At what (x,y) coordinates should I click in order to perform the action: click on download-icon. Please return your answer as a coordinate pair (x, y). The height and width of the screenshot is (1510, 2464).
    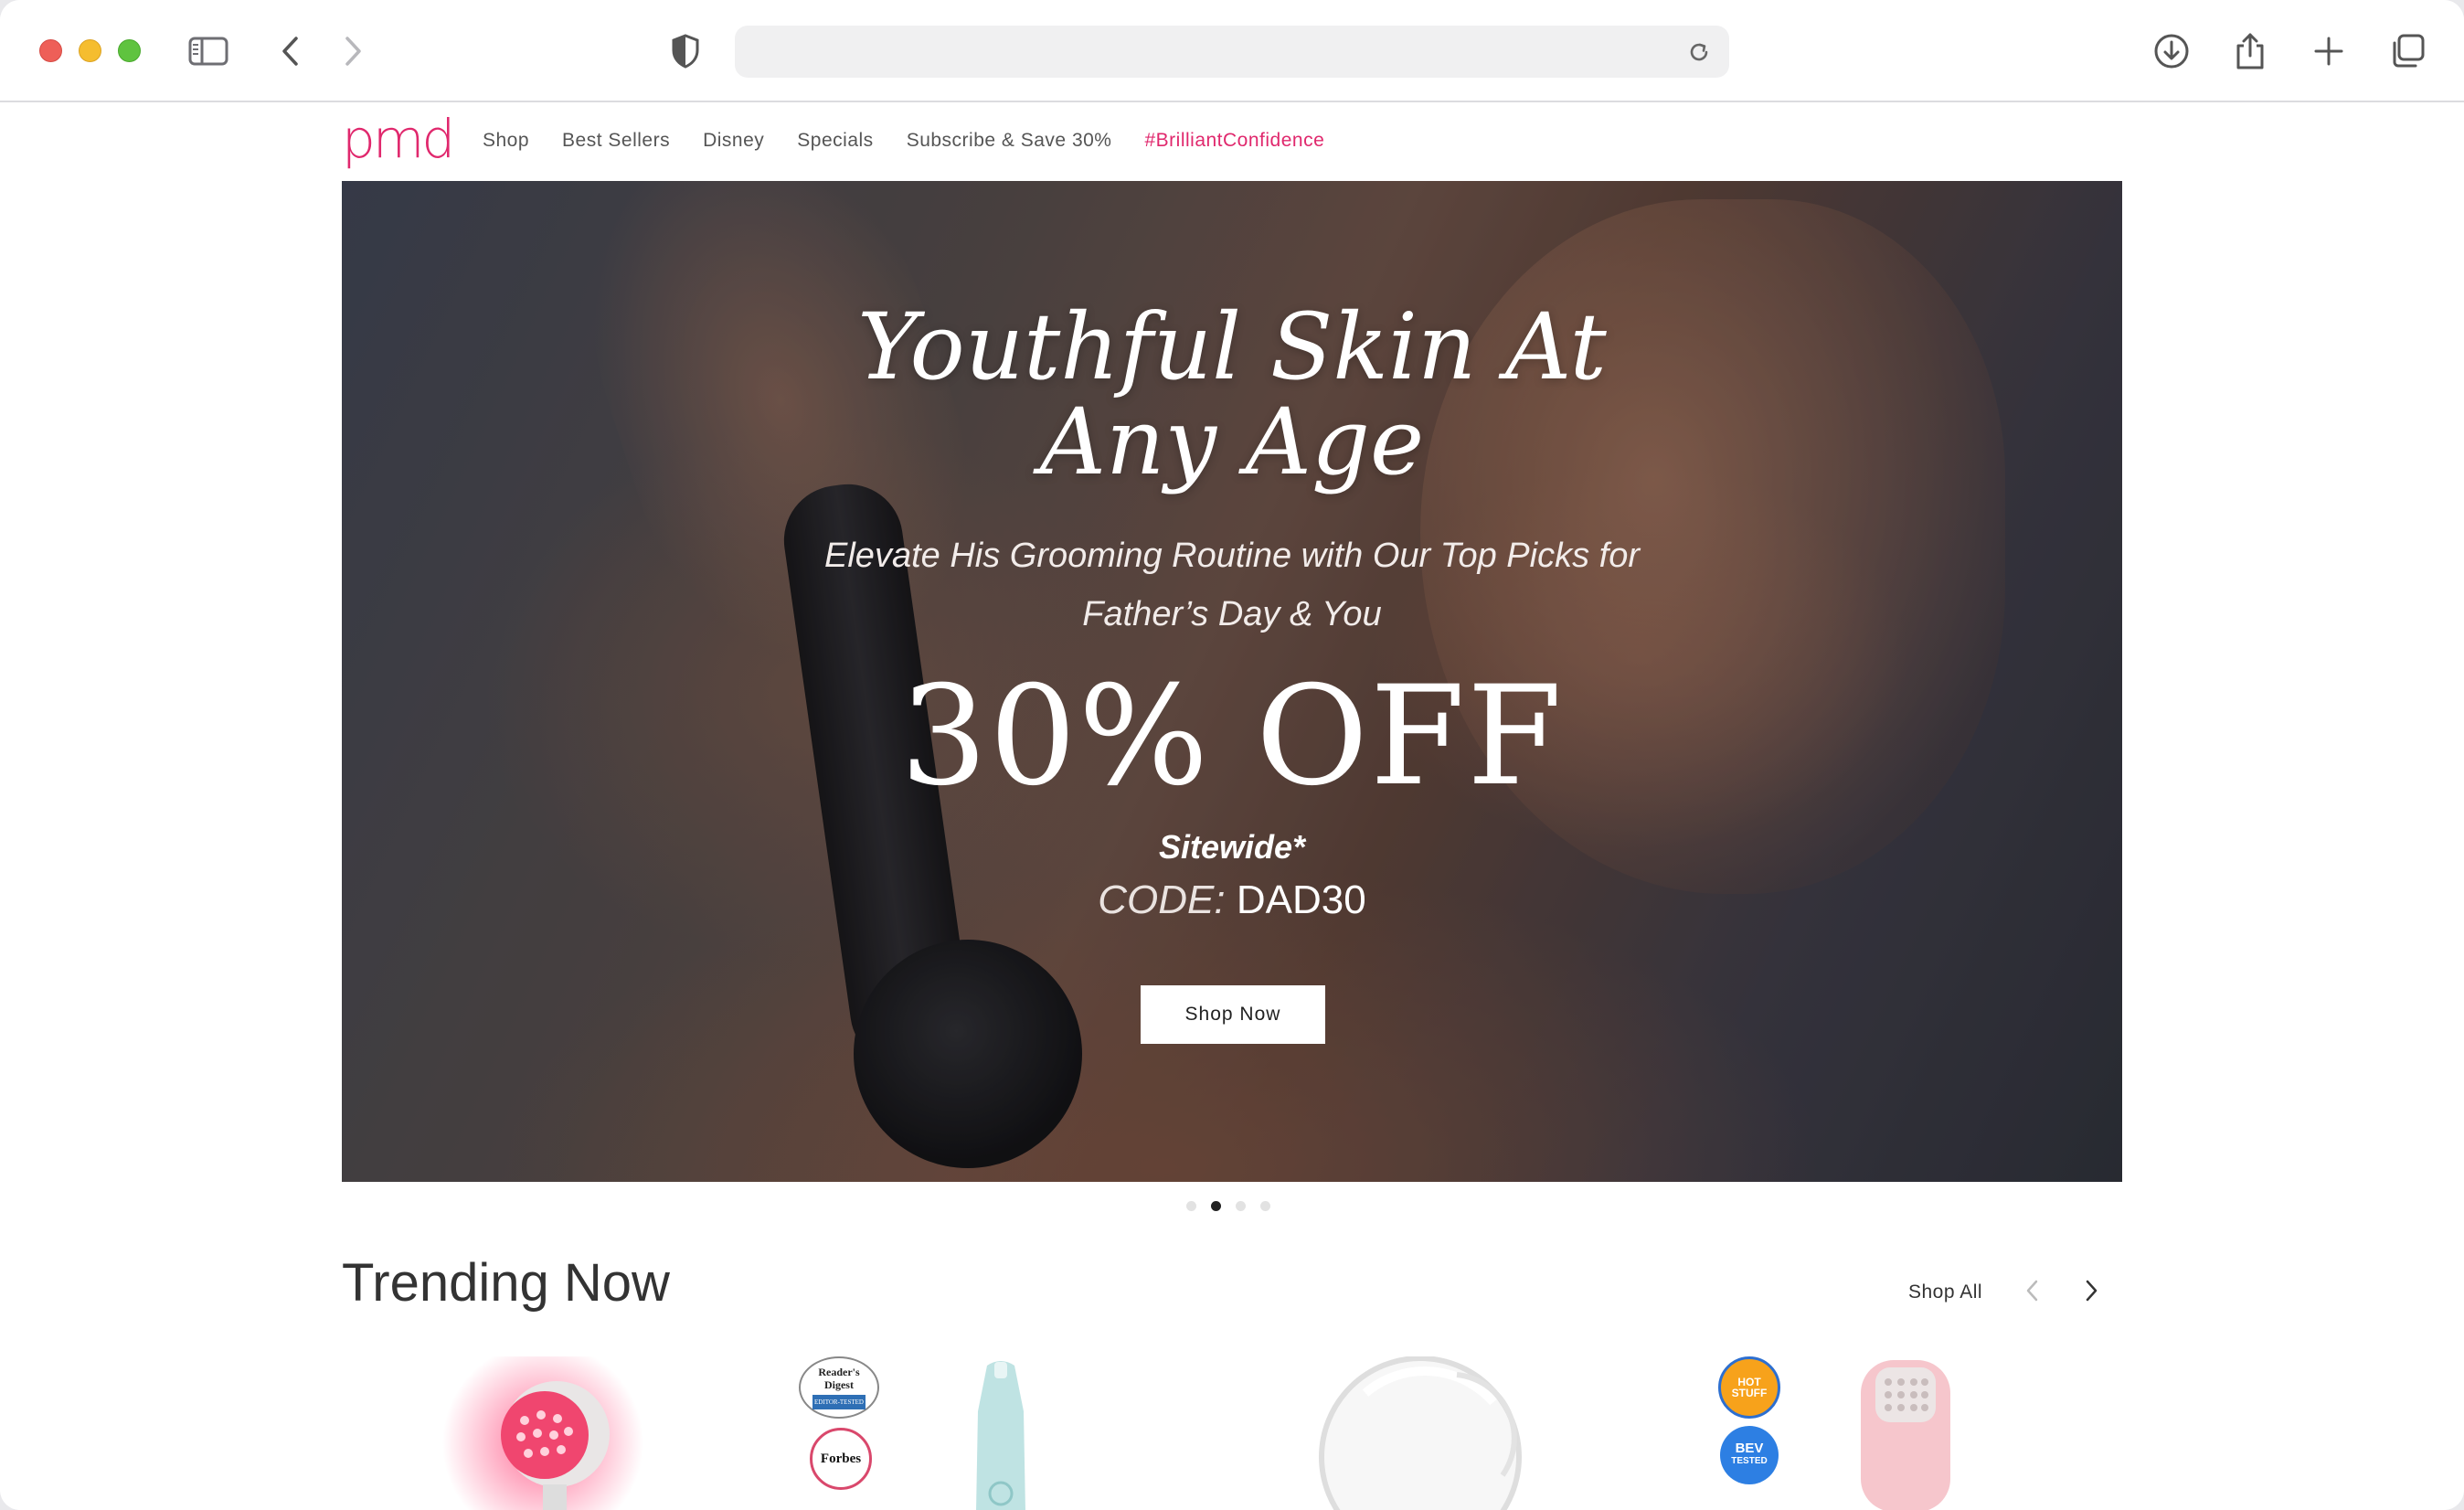
    Looking at the image, I should click on (2171, 51).